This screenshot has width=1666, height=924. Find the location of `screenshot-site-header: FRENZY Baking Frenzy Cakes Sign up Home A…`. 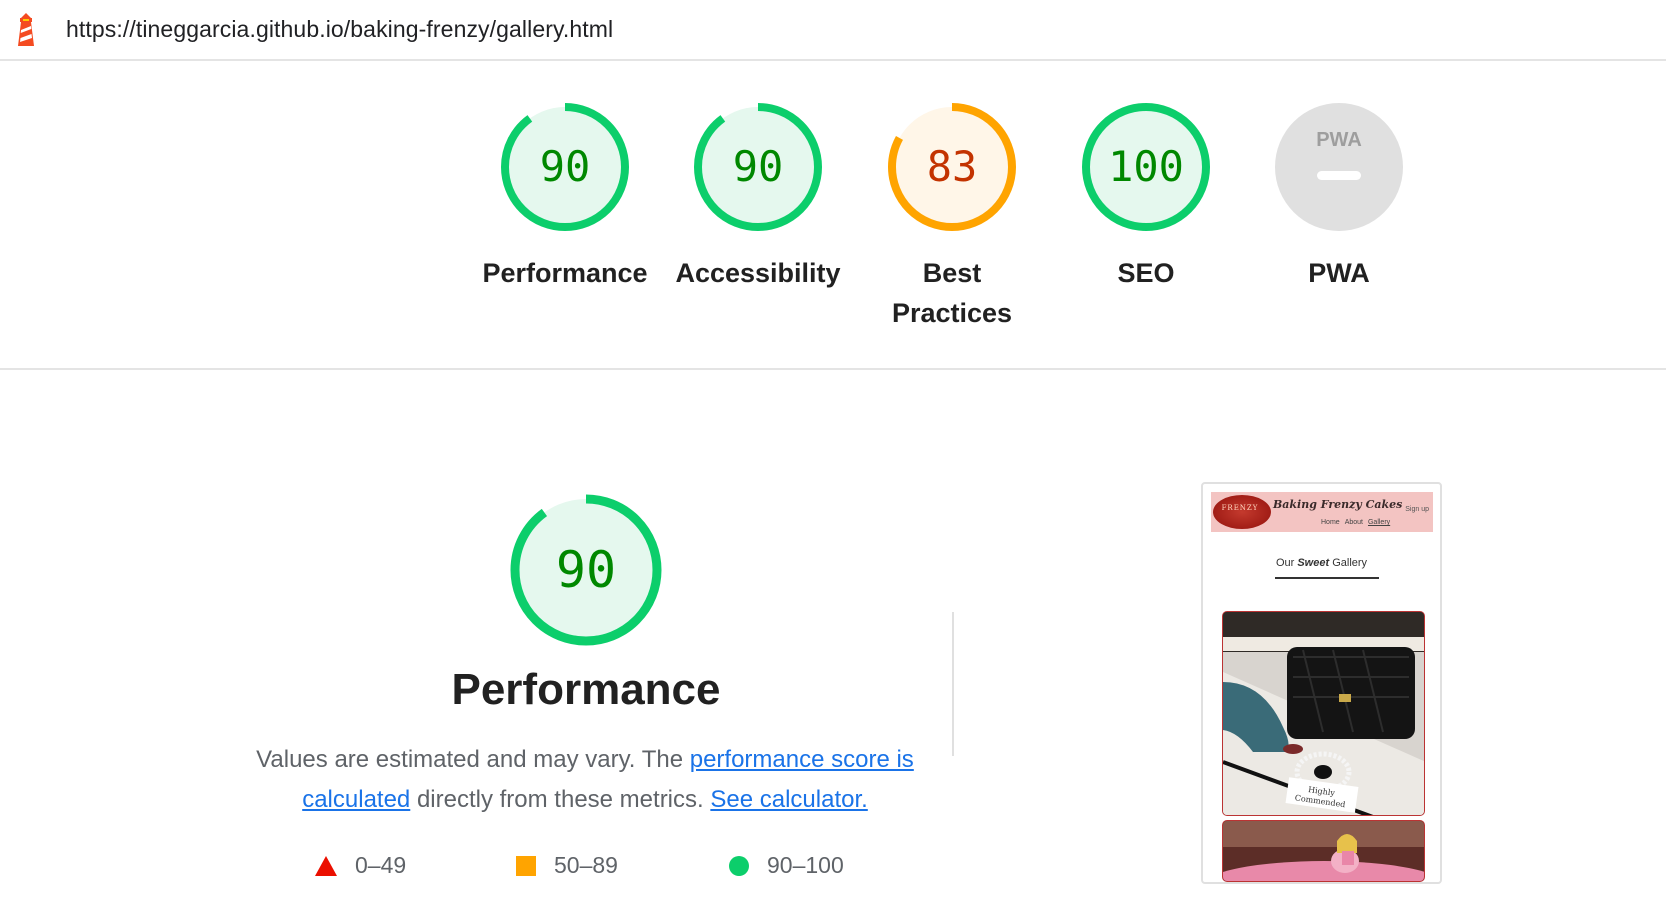

screenshot-site-header: FRENZY Baking Frenzy Cakes Sign up Home A… is located at coordinates (1322, 512).